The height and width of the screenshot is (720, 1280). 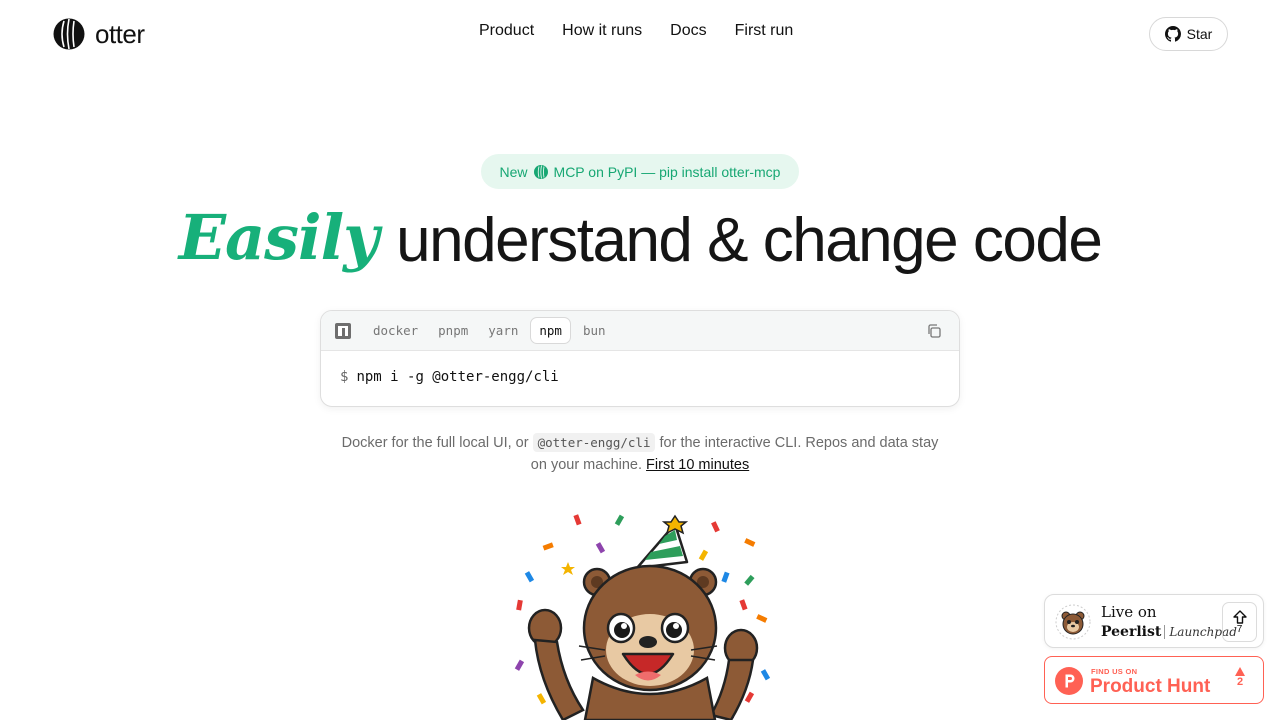 I want to click on ph-find-us-on: FIND US ON, so click(x=1114, y=671).